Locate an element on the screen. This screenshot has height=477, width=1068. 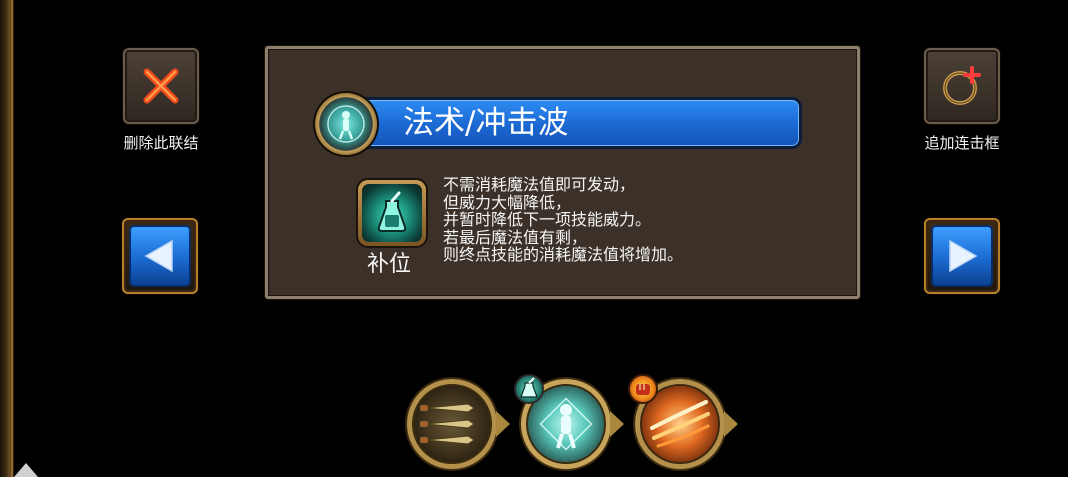
delete-link-label: 删除此联结 is located at coordinates (161, 143).